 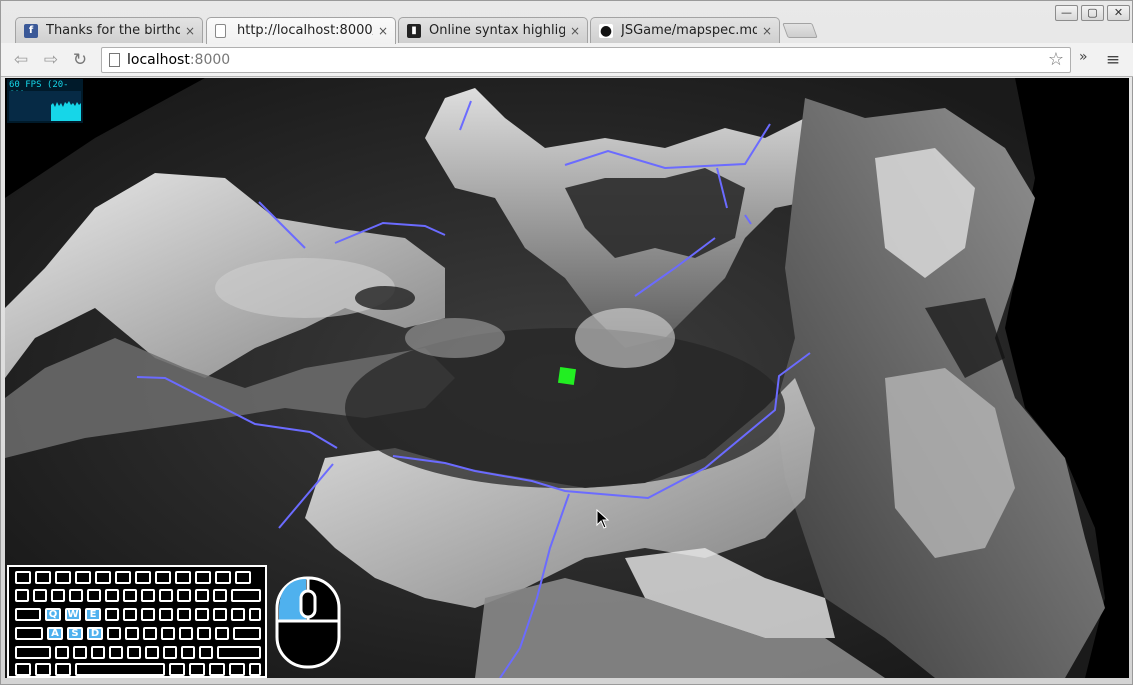 I want to click on tab-facebook: f Thanks for the birthday ×, so click(x=109, y=30).